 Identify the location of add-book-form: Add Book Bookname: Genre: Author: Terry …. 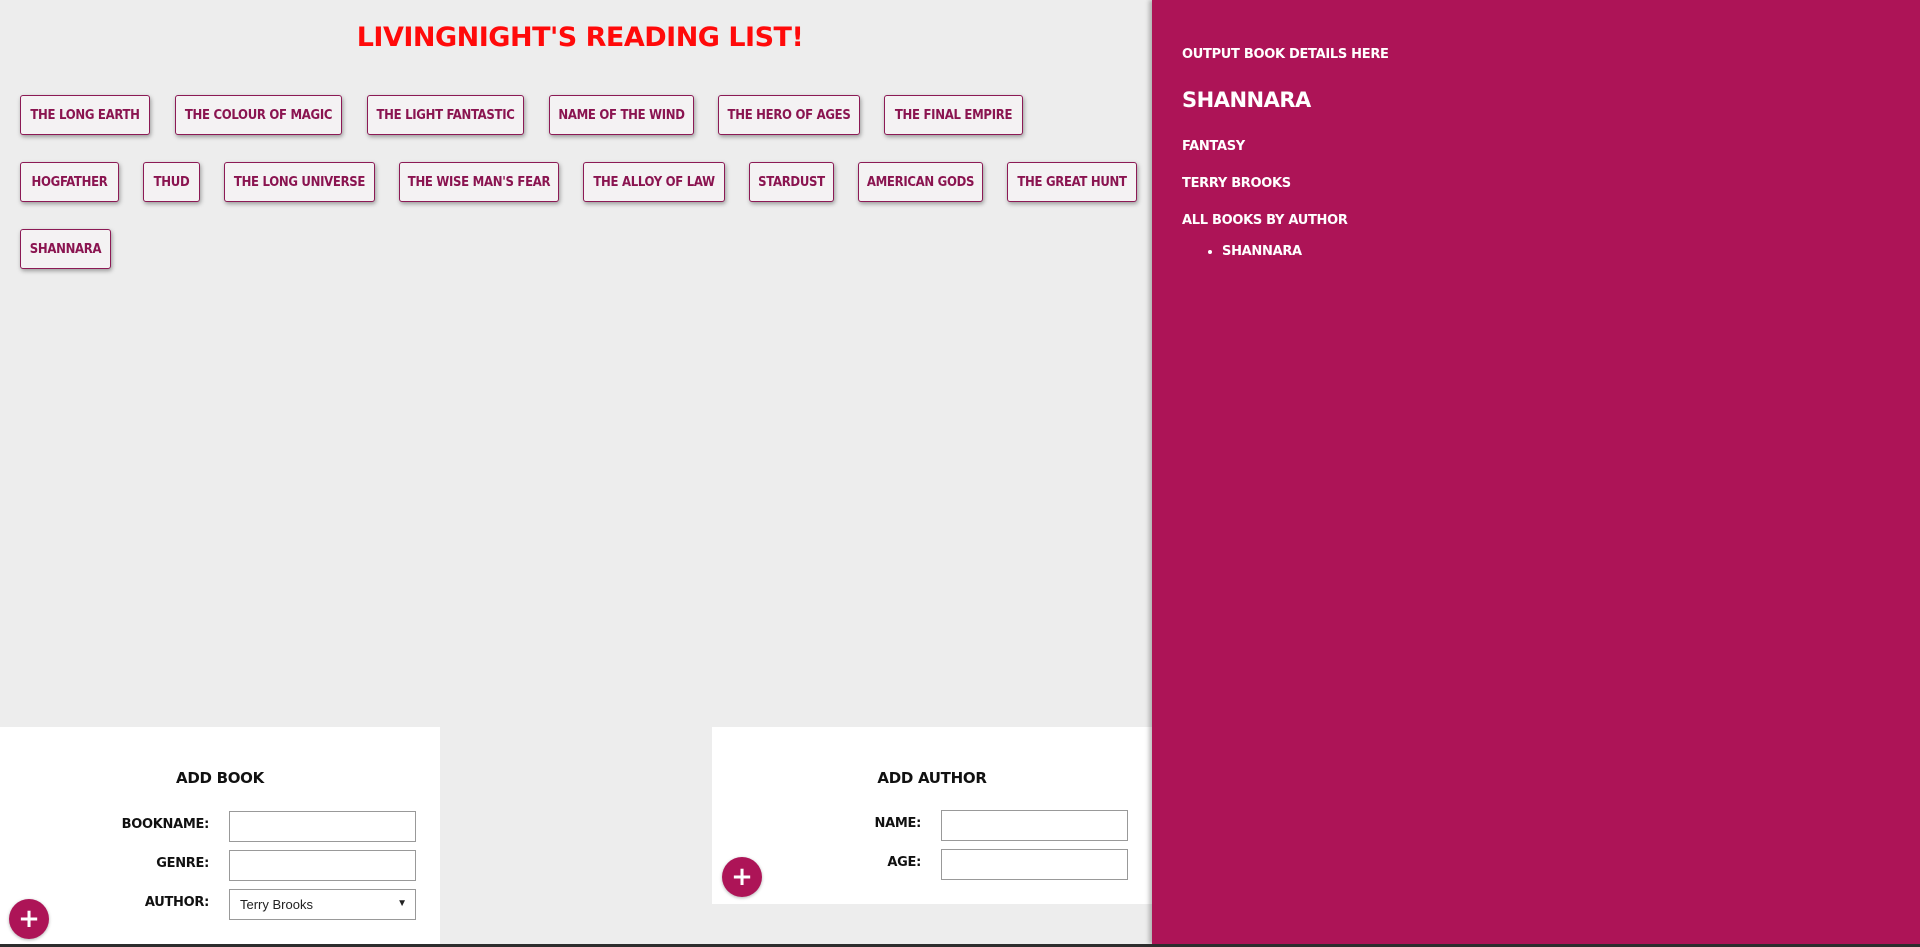
(220, 835).